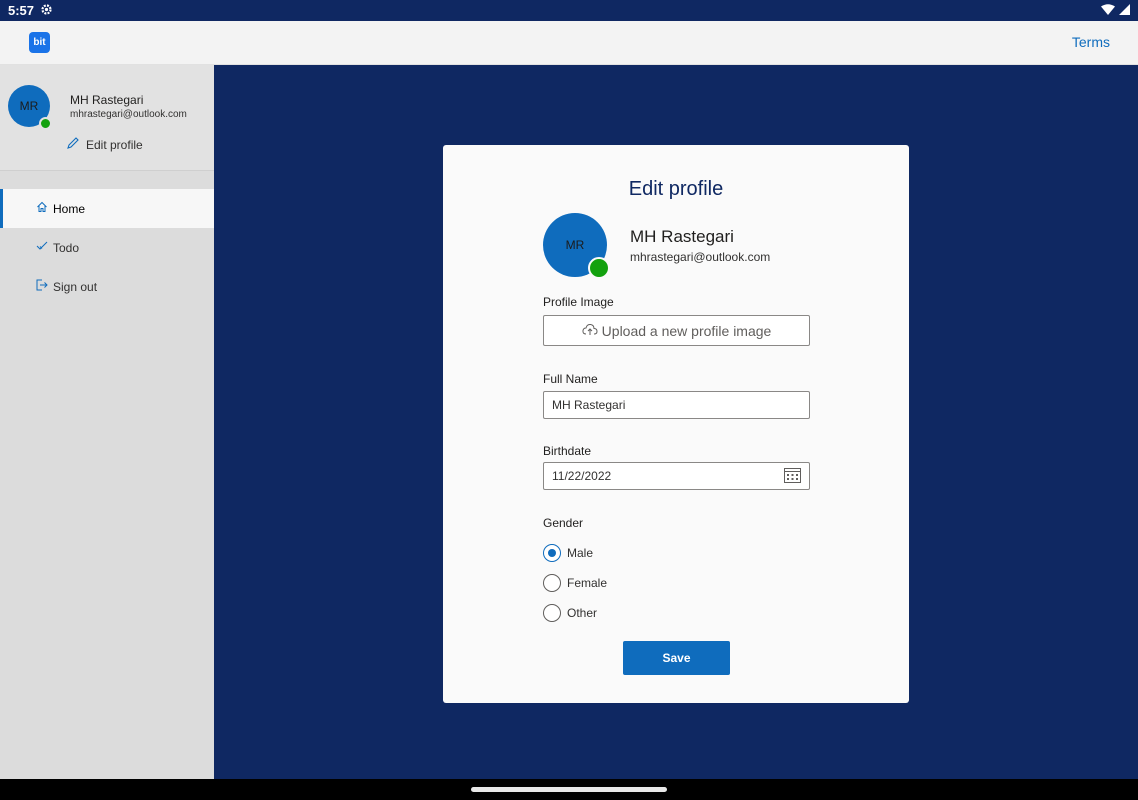 Image resolution: width=1138 pixels, height=800 pixels. Describe the element at coordinates (580, 553) in the screenshot. I see `gender-option-label: Male` at that location.